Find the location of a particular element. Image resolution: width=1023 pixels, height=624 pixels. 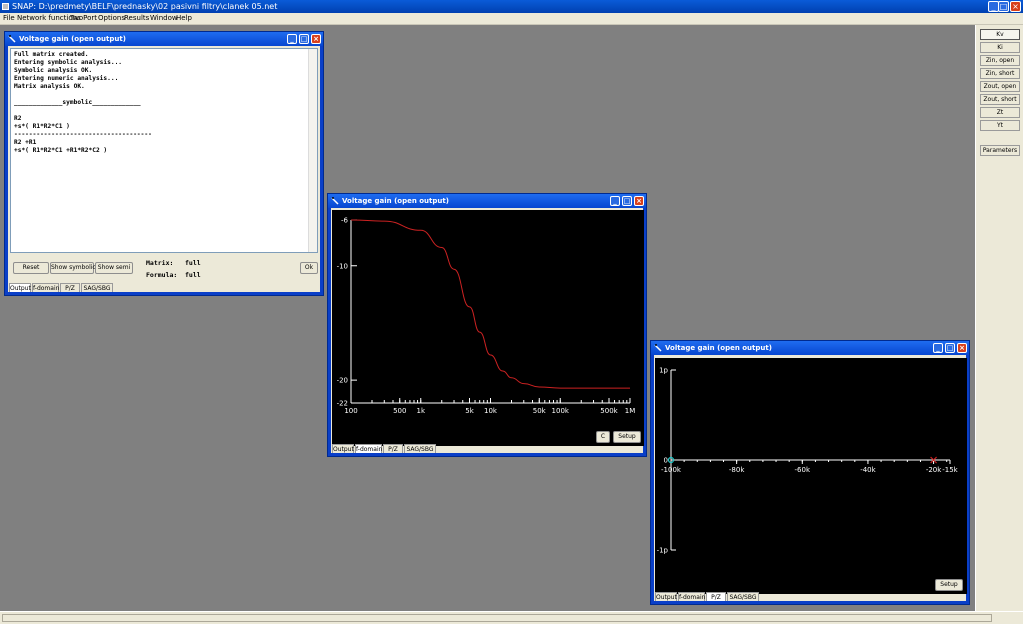

output-window-title: Voltage gain (open output) is located at coordinates (72, 39).